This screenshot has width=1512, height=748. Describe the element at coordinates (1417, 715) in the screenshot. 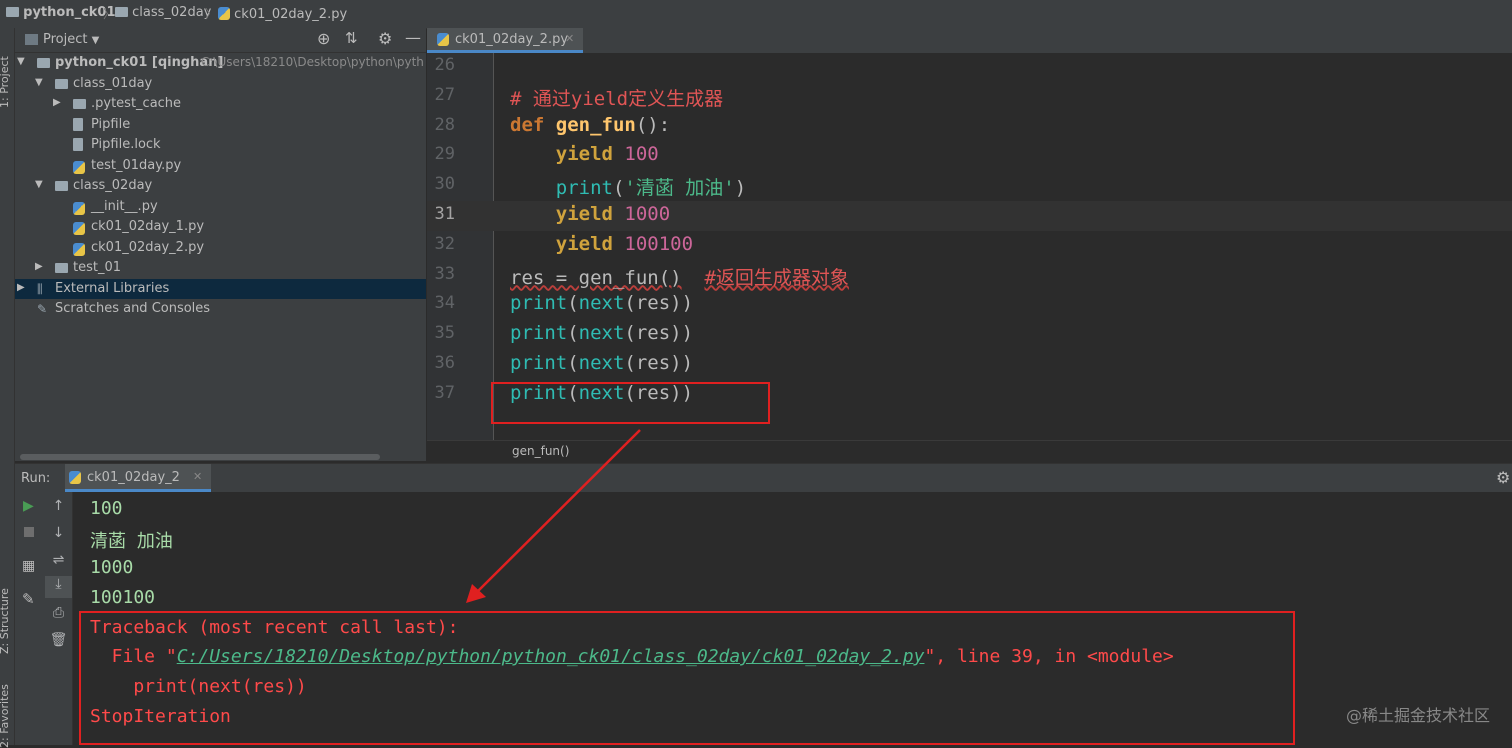

I see `watermark: @稀土掘金技术社区` at that location.